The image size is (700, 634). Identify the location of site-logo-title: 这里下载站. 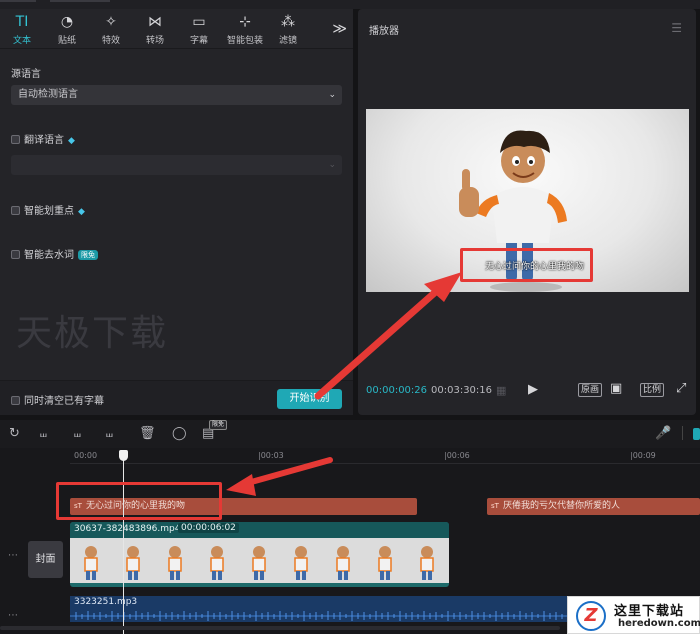
(649, 611).